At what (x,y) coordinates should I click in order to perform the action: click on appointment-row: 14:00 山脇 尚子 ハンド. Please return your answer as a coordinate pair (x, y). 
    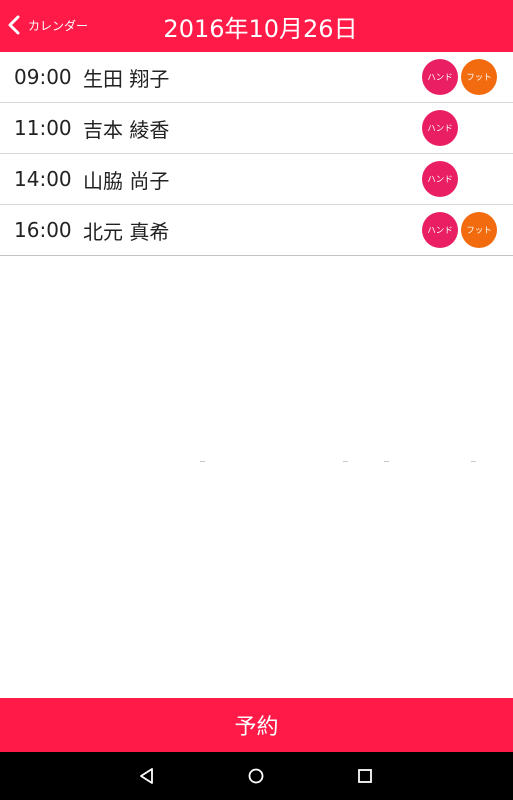
    Looking at the image, I should click on (256, 179).